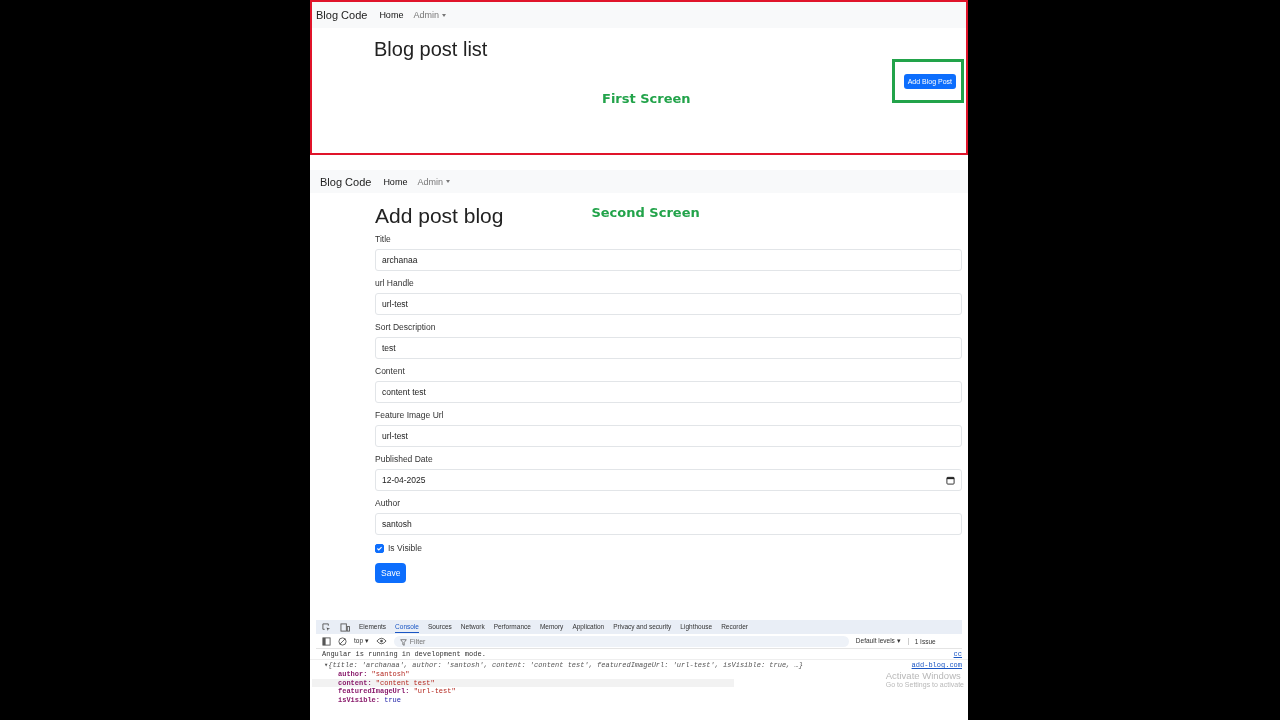  I want to click on device-icon, so click(345, 627).